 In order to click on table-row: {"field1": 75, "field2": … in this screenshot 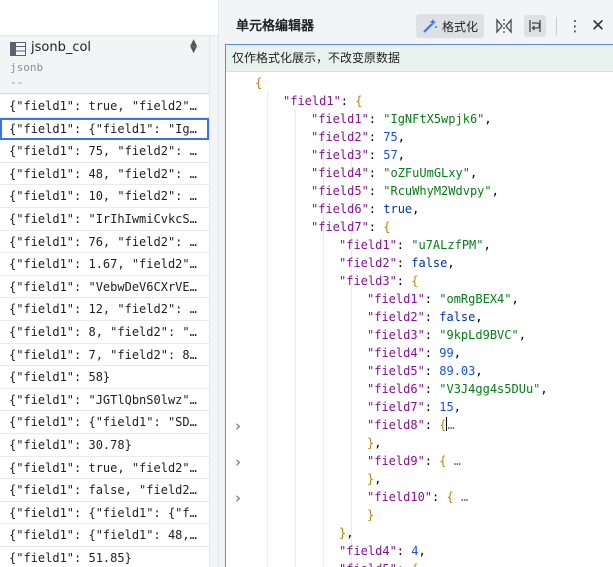, I will do `click(104, 151)`.